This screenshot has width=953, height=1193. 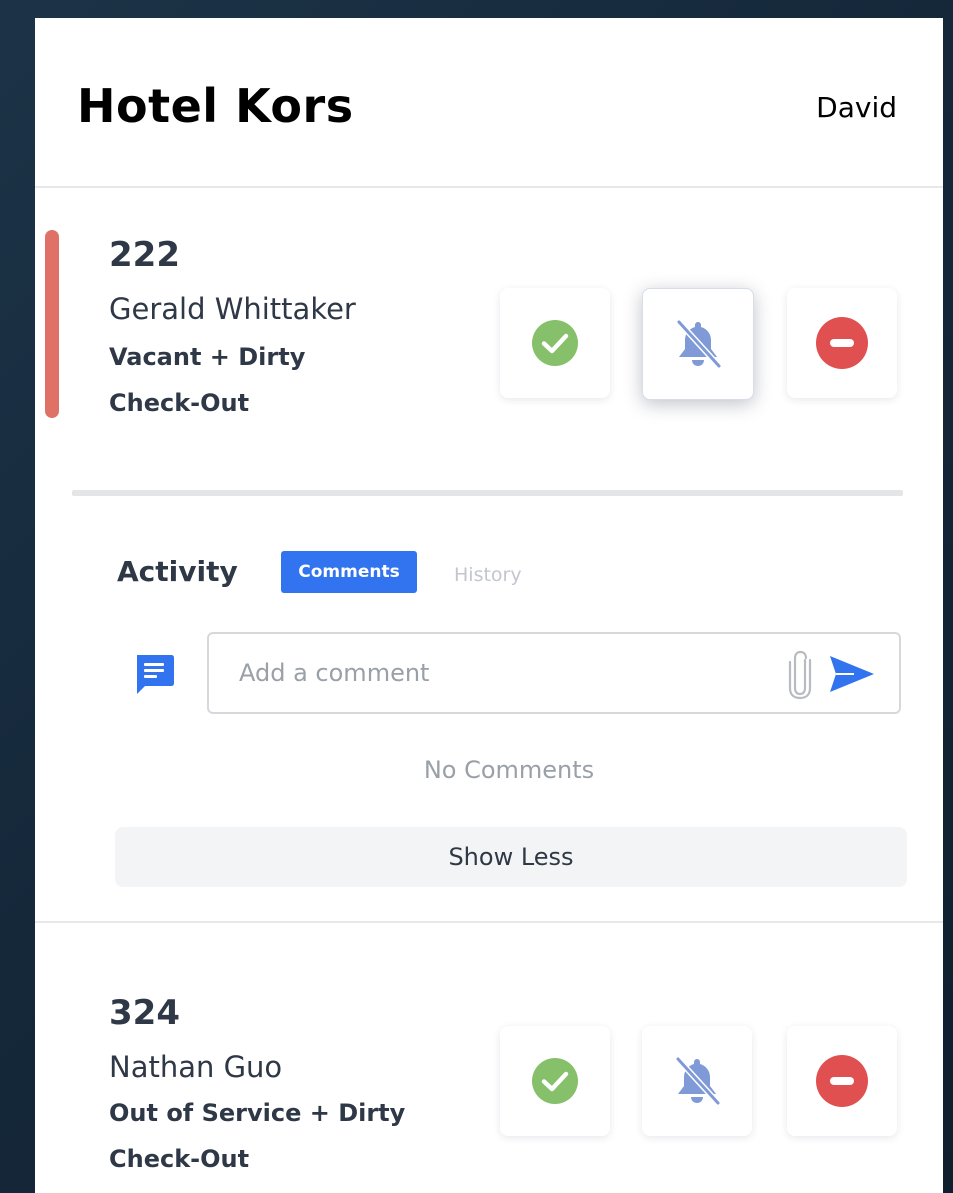 I want to click on tab-comments: Comments, so click(x=349, y=572).